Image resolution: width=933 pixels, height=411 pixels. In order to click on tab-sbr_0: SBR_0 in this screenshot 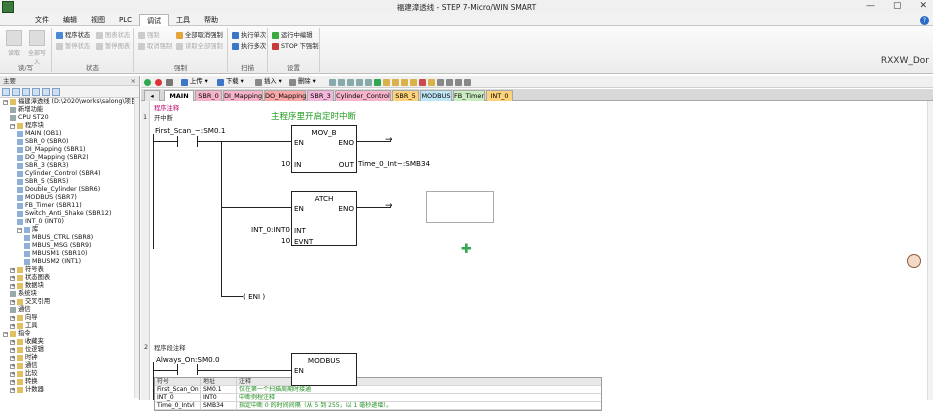, I will do `click(208, 95)`.